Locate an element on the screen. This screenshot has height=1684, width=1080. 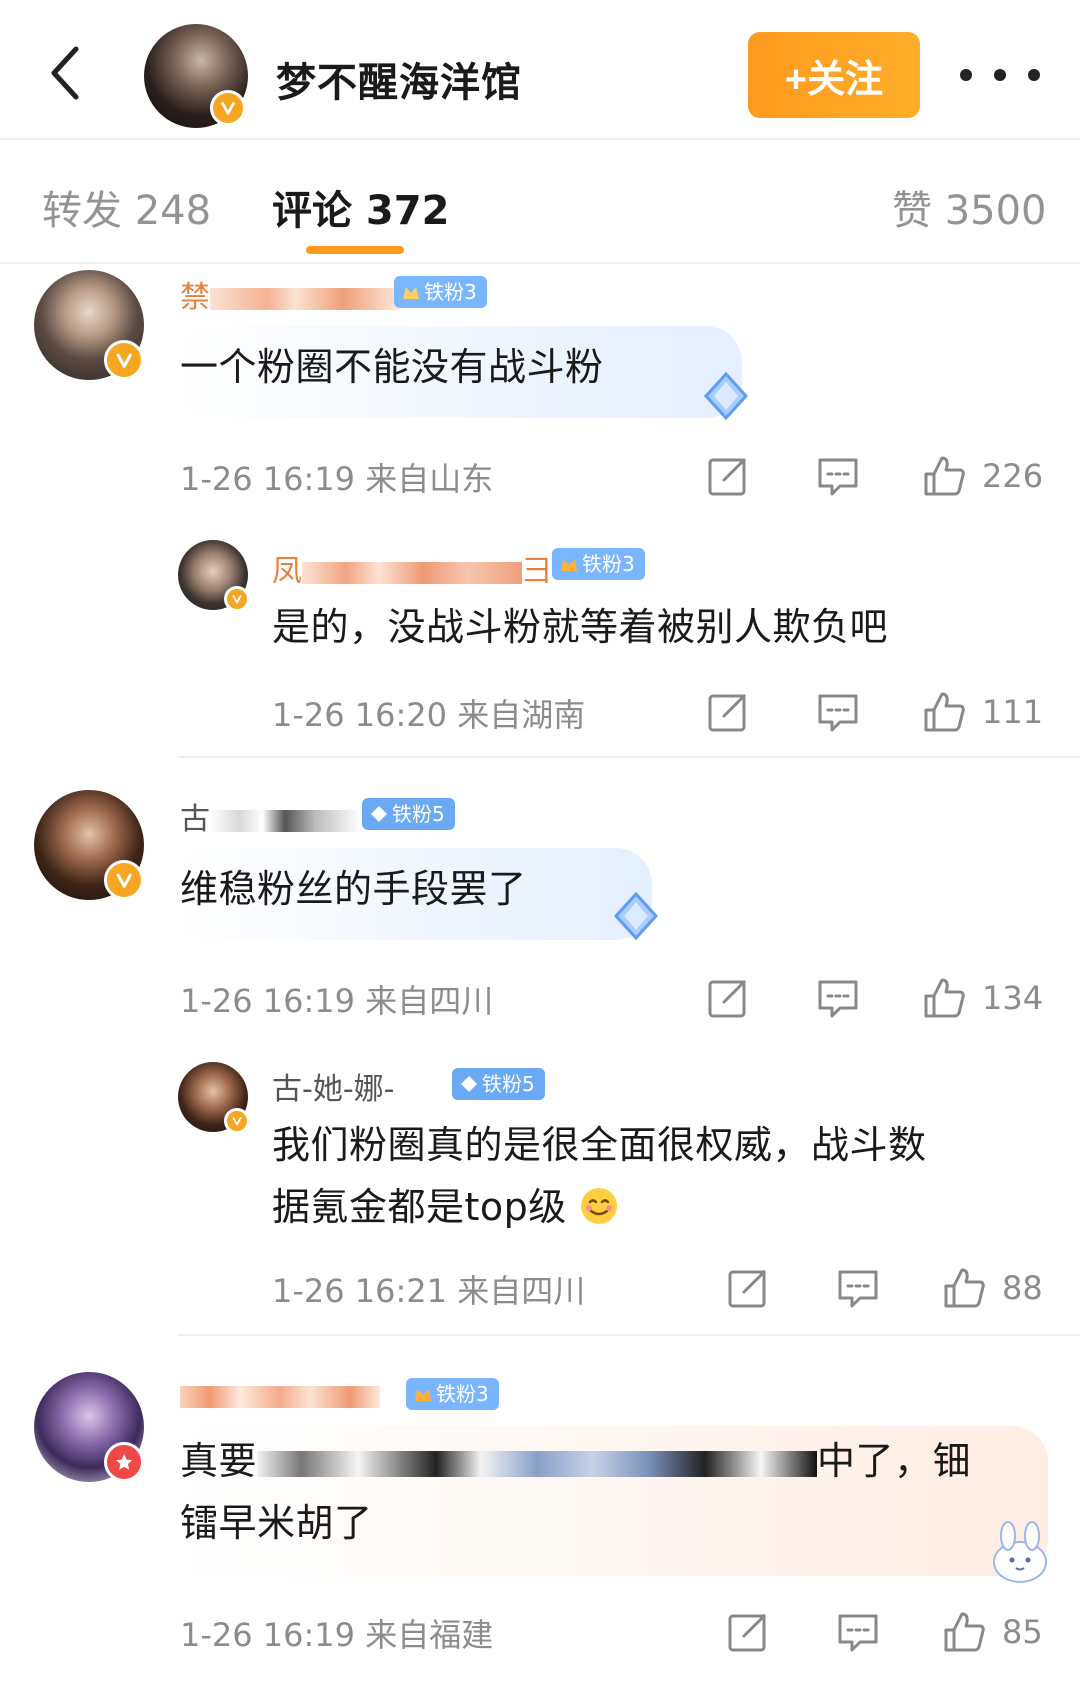
commenter-name: 古 is located at coordinates (270, 816).